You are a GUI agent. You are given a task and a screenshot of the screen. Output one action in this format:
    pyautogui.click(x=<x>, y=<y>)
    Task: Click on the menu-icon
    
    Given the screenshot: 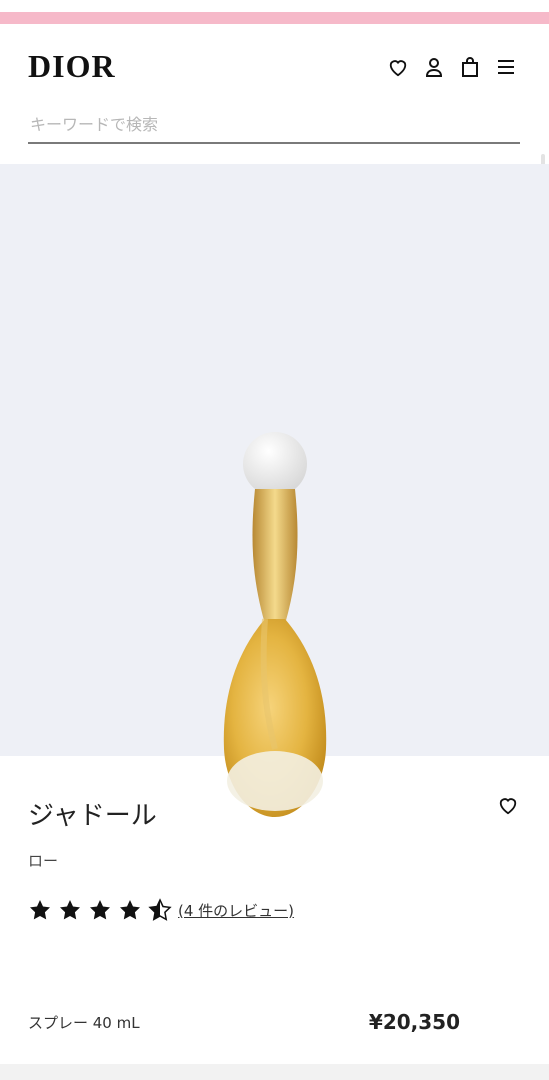 What is the action you would take?
    pyautogui.click(x=506, y=67)
    